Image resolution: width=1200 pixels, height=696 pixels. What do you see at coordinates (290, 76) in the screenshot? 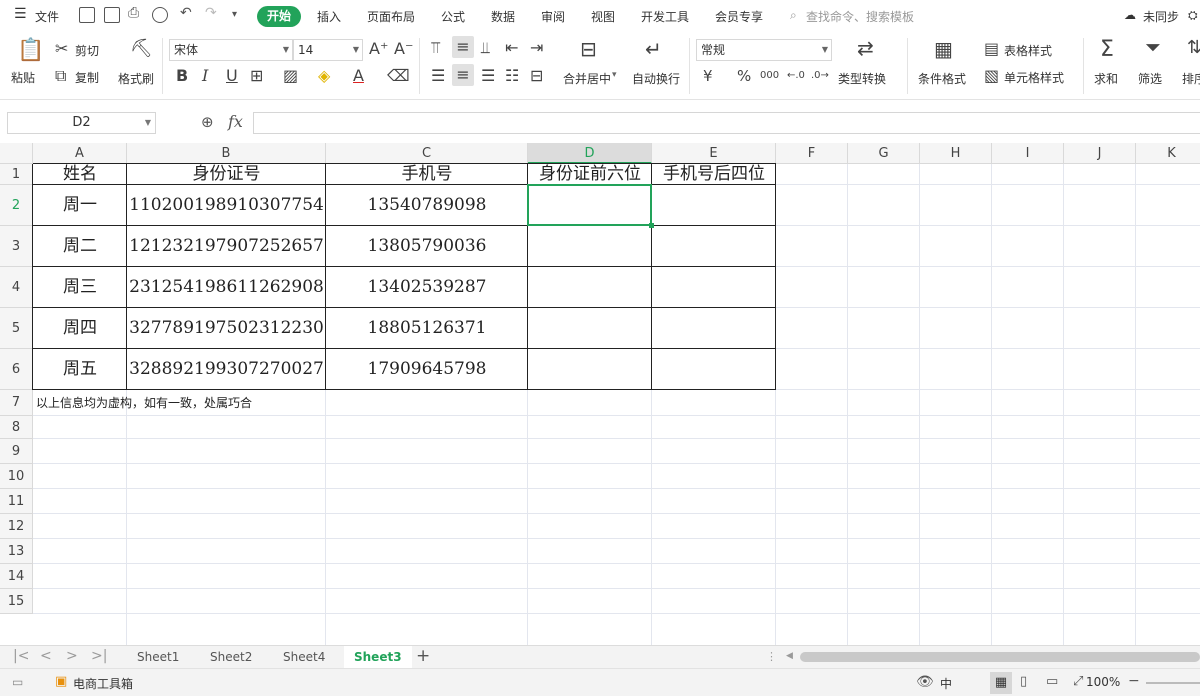
I see `fill-pattern-icon: ▨` at bounding box center [290, 76].